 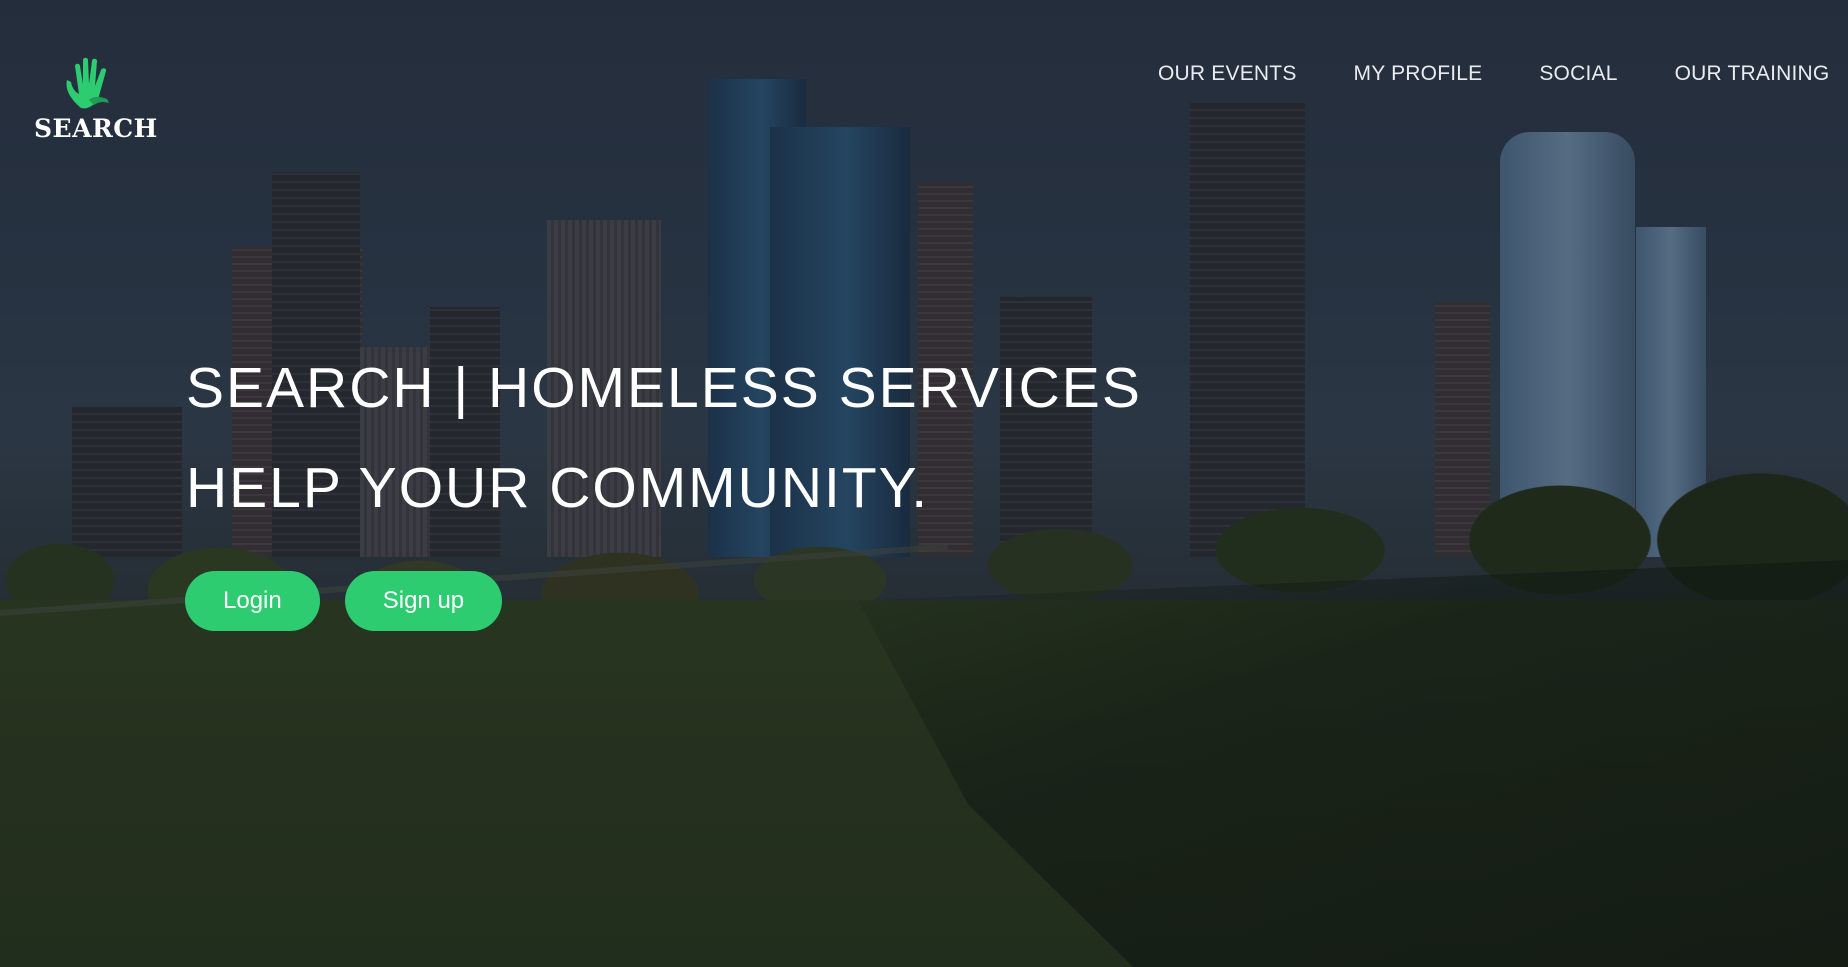 I want to click on hero-headline-line2: HELP YOUR COMMUNITY., so click(x=558, y=488).